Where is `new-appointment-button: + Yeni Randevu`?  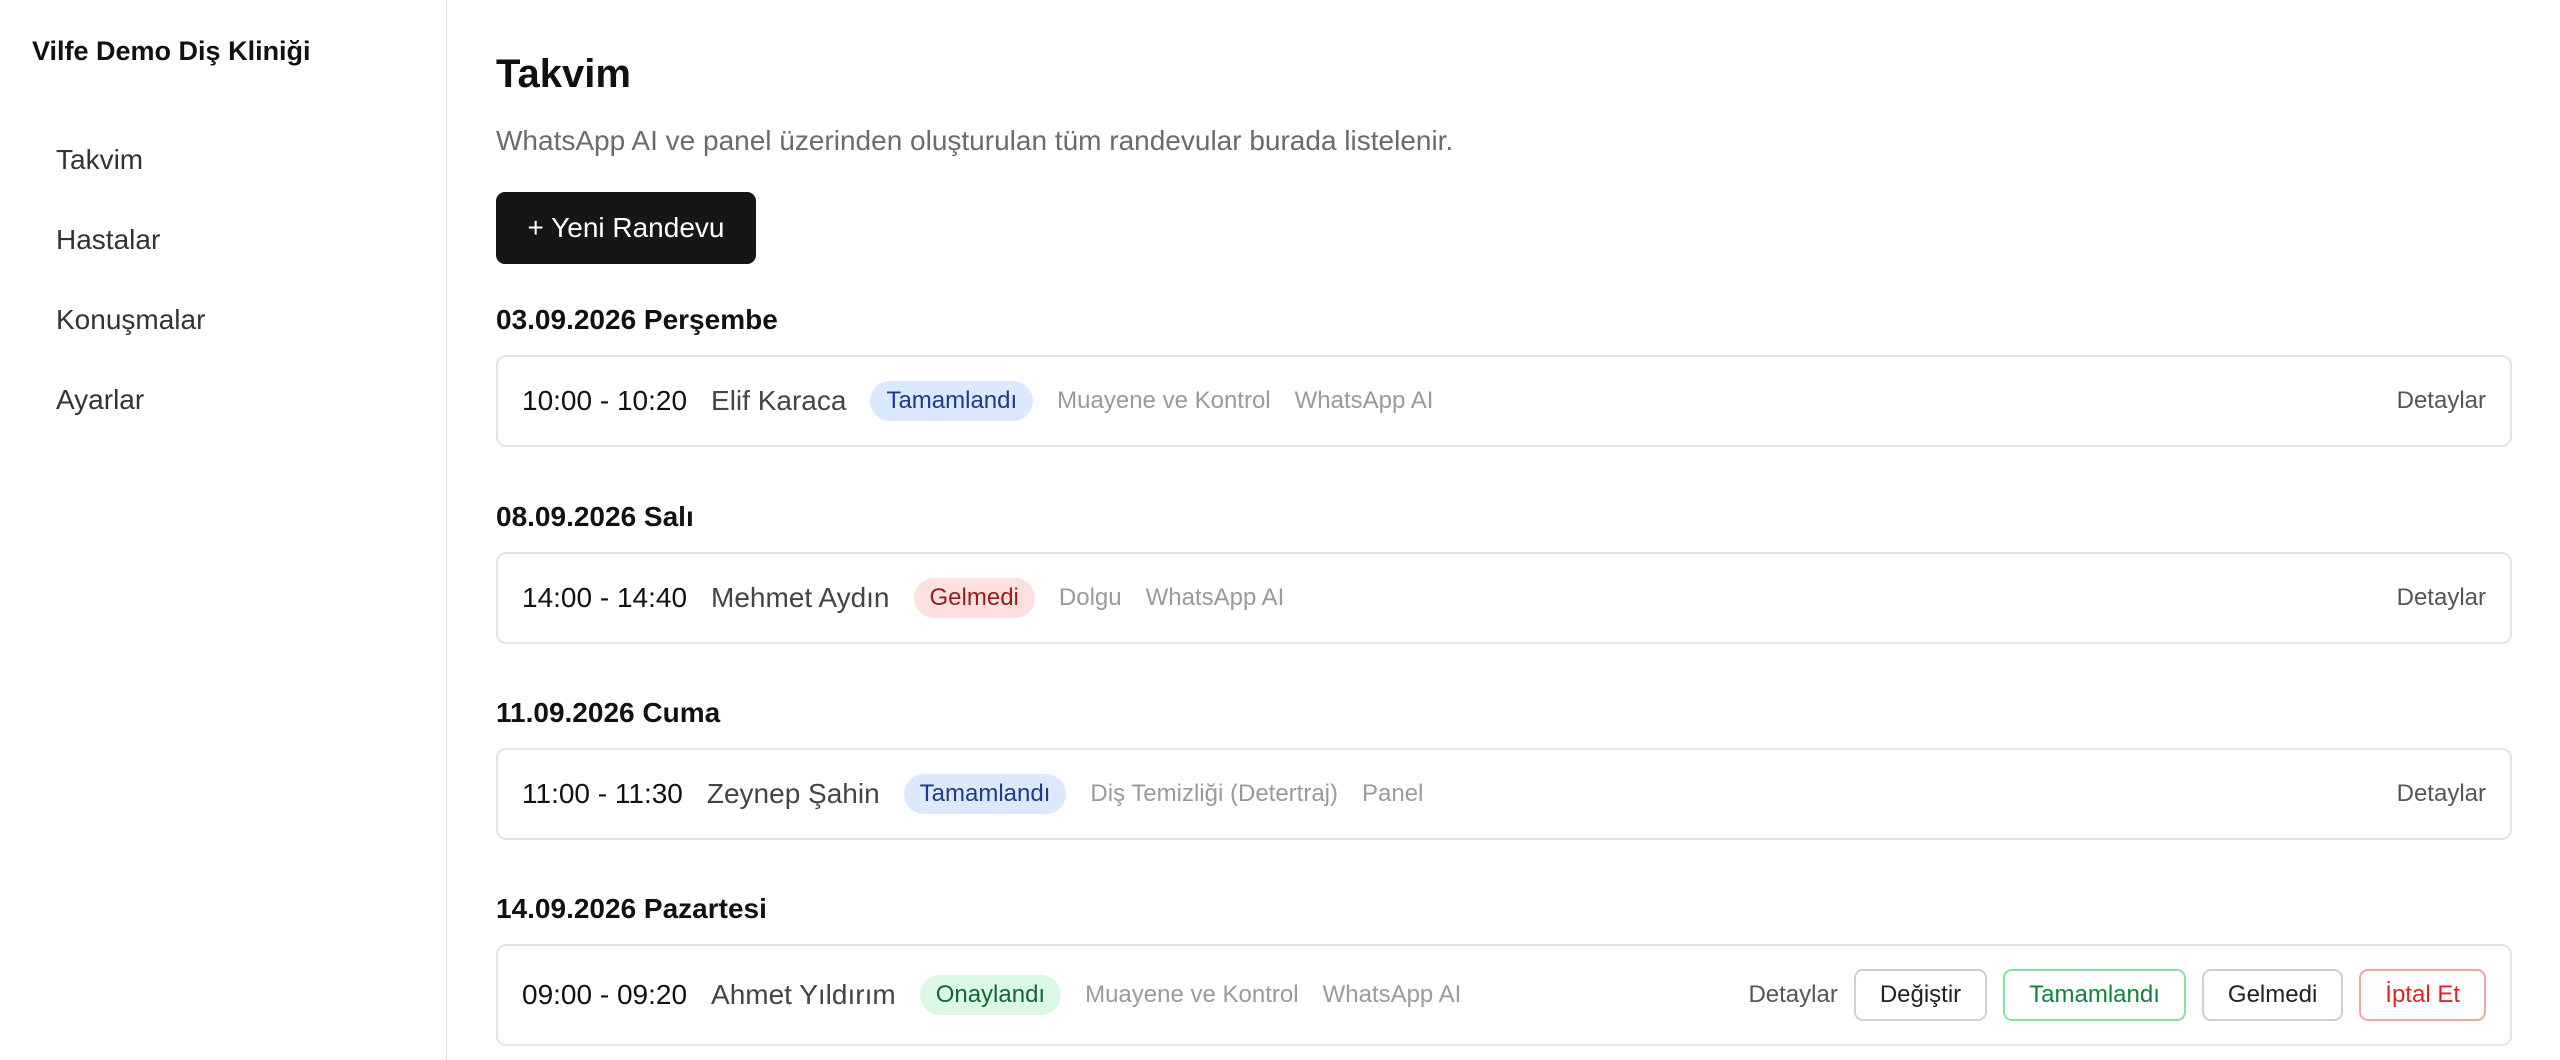 new-appointment-button: + Yeni Randevu is located at coordinates (626, 228).